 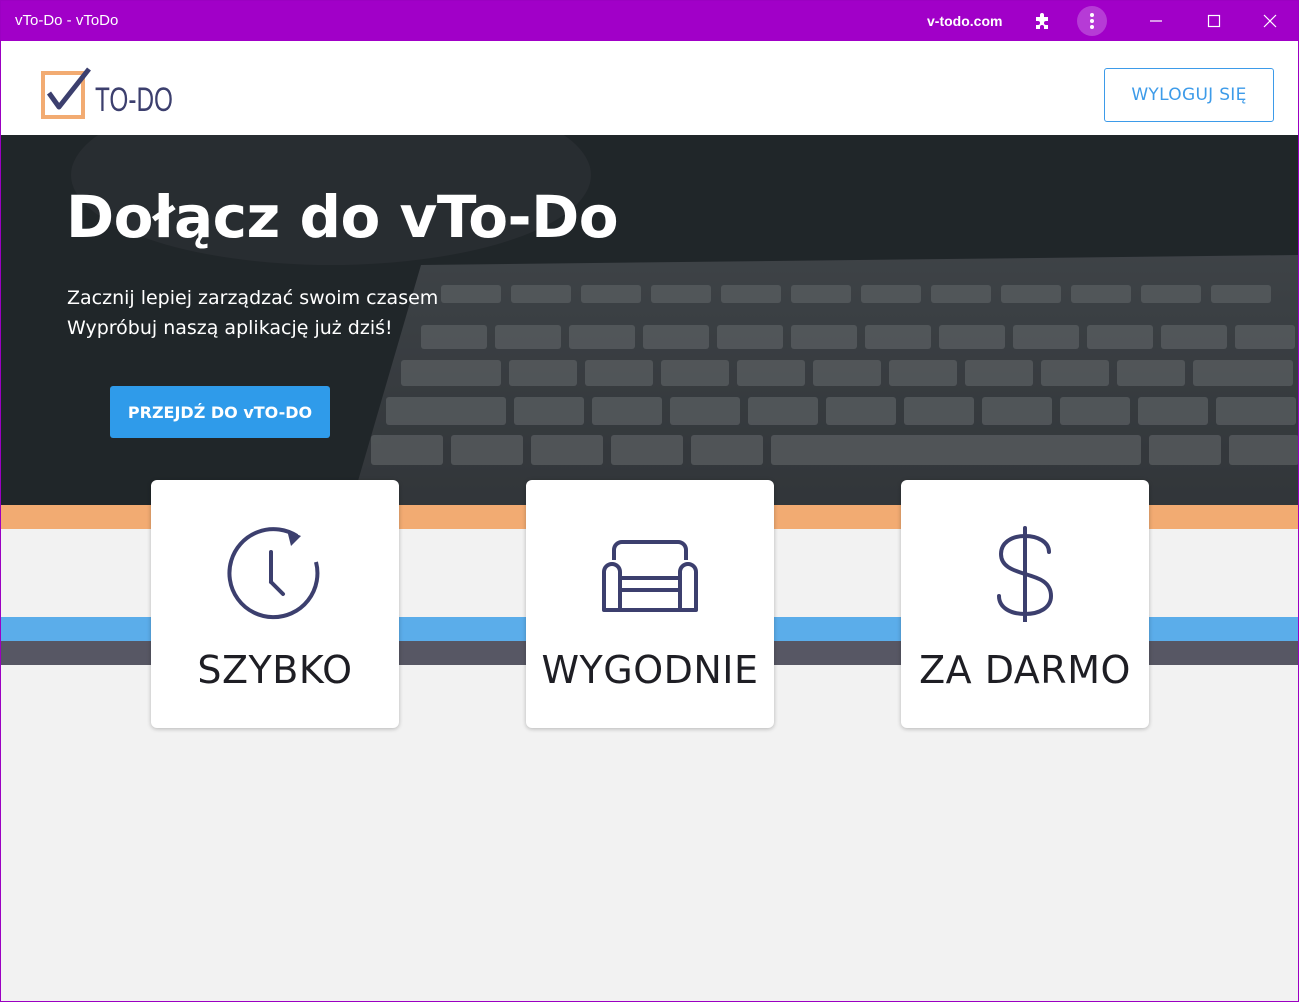 What do you see at coordinates (650, 670) in the screenshot?
I see `feature-label: WYGODNIE` at bounding box center [650, 670].